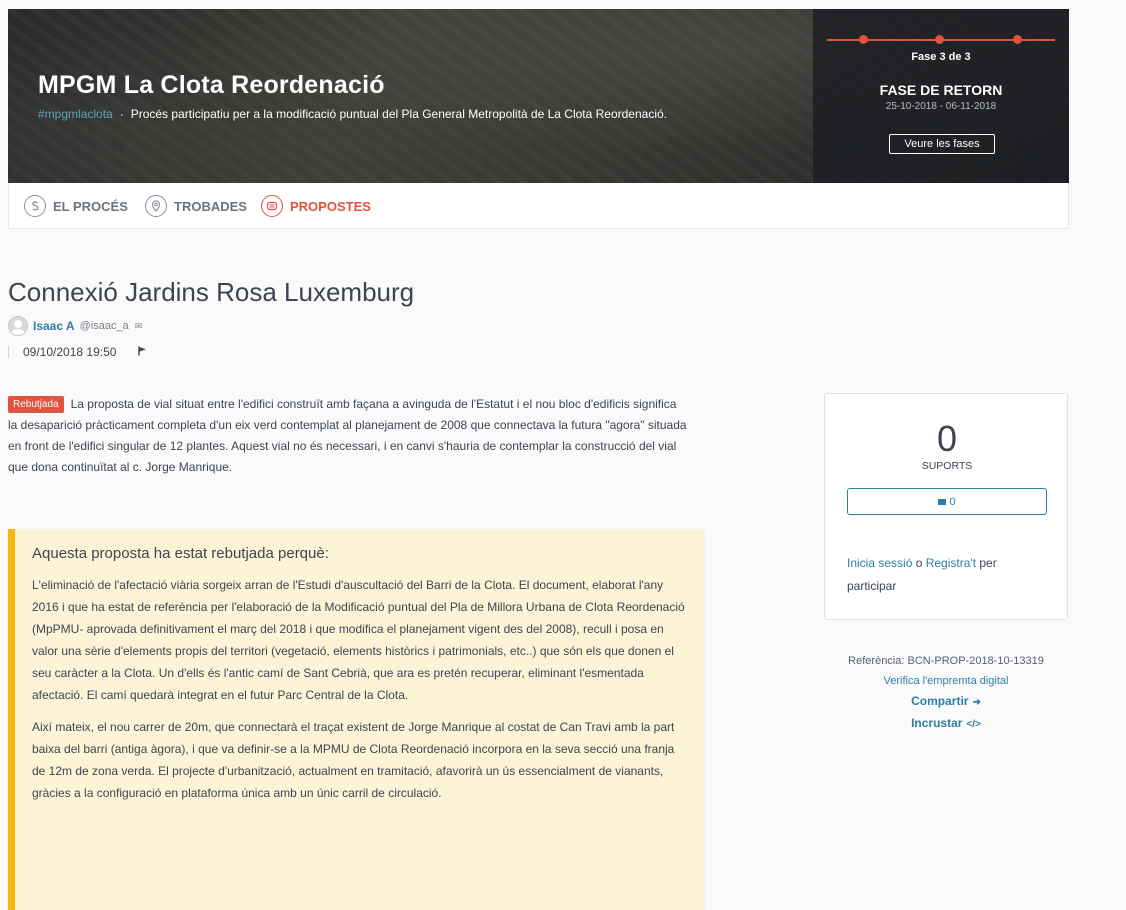 The image size is (1126, 910). What do you see at coordinates (210, 206) in the screenshot?
I see `tab-label: TROBADES` at bounding box center [210, 206].